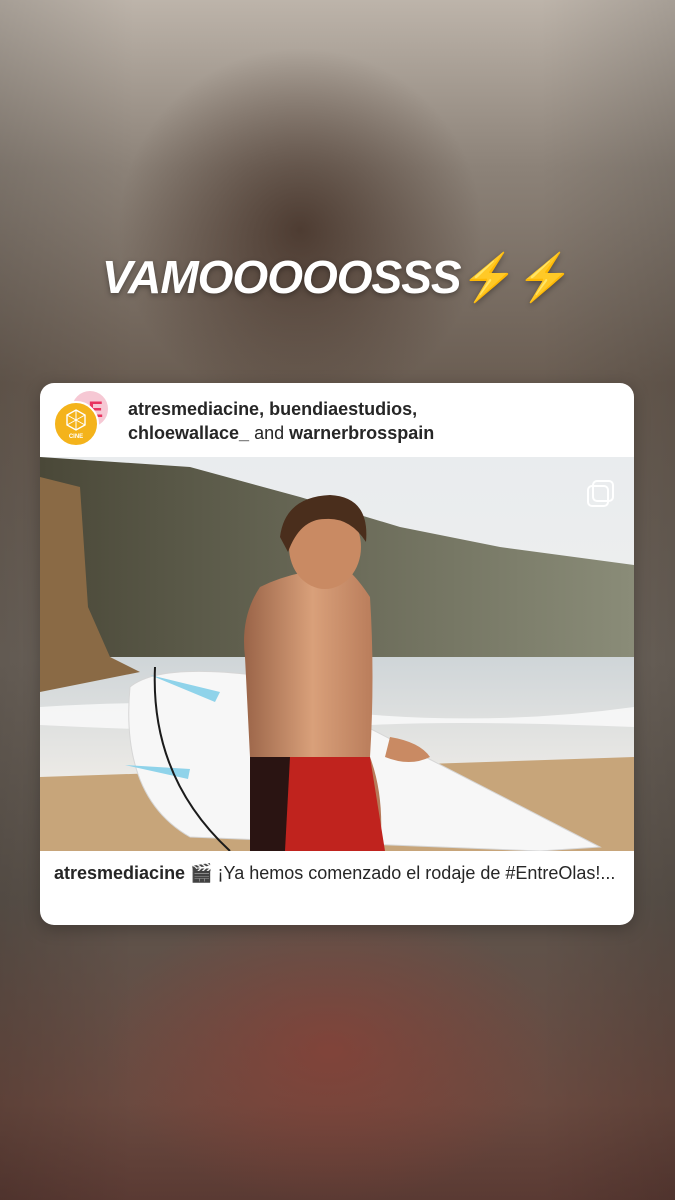 The width and height of the screenshot is (675, 1200). I want to click on avatar-front-label: CINE, so click(76, 437).